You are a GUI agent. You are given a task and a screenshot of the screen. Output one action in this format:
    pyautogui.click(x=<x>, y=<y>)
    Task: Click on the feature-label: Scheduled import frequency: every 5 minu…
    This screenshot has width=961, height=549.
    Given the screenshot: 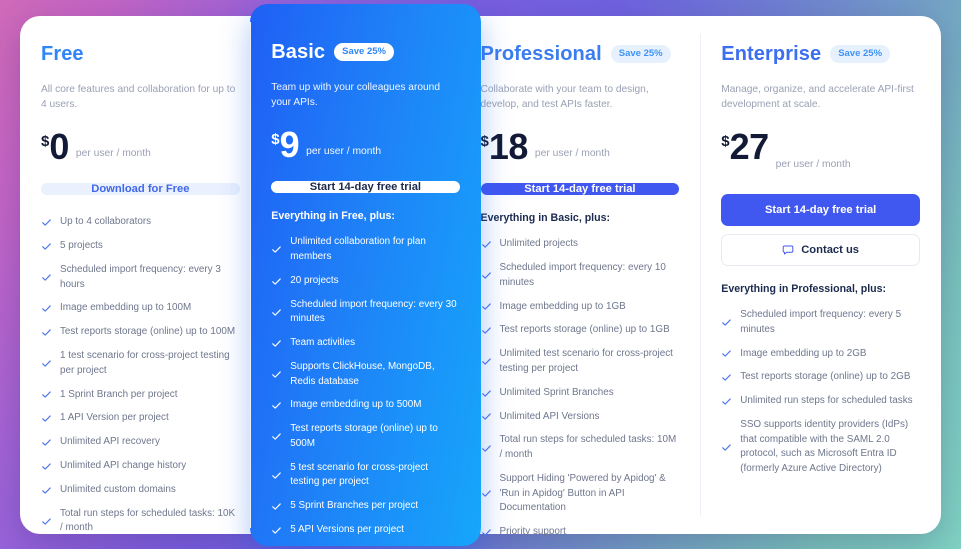 What is the action you would take?
    pyautogui.click(x=821, y=322)
    